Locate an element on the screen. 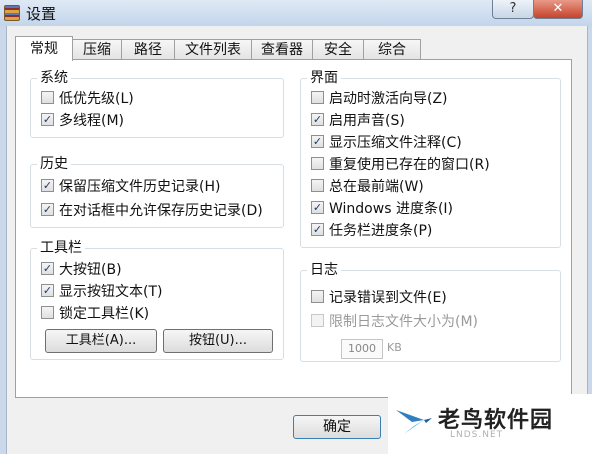  tab-security: 安全 is located at coordinates (338, 49).